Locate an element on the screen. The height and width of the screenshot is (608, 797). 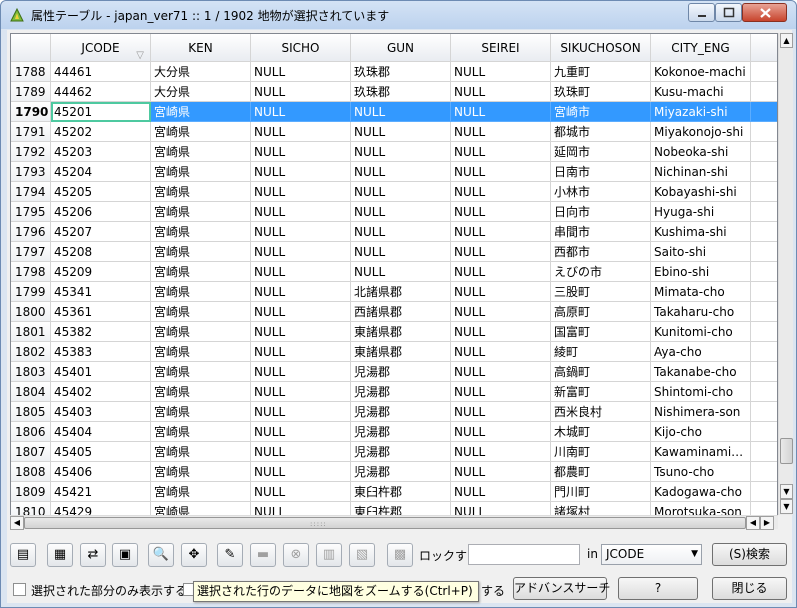
table-cell-sikuchoson: 門川町 is located at coordinates (601, 492).